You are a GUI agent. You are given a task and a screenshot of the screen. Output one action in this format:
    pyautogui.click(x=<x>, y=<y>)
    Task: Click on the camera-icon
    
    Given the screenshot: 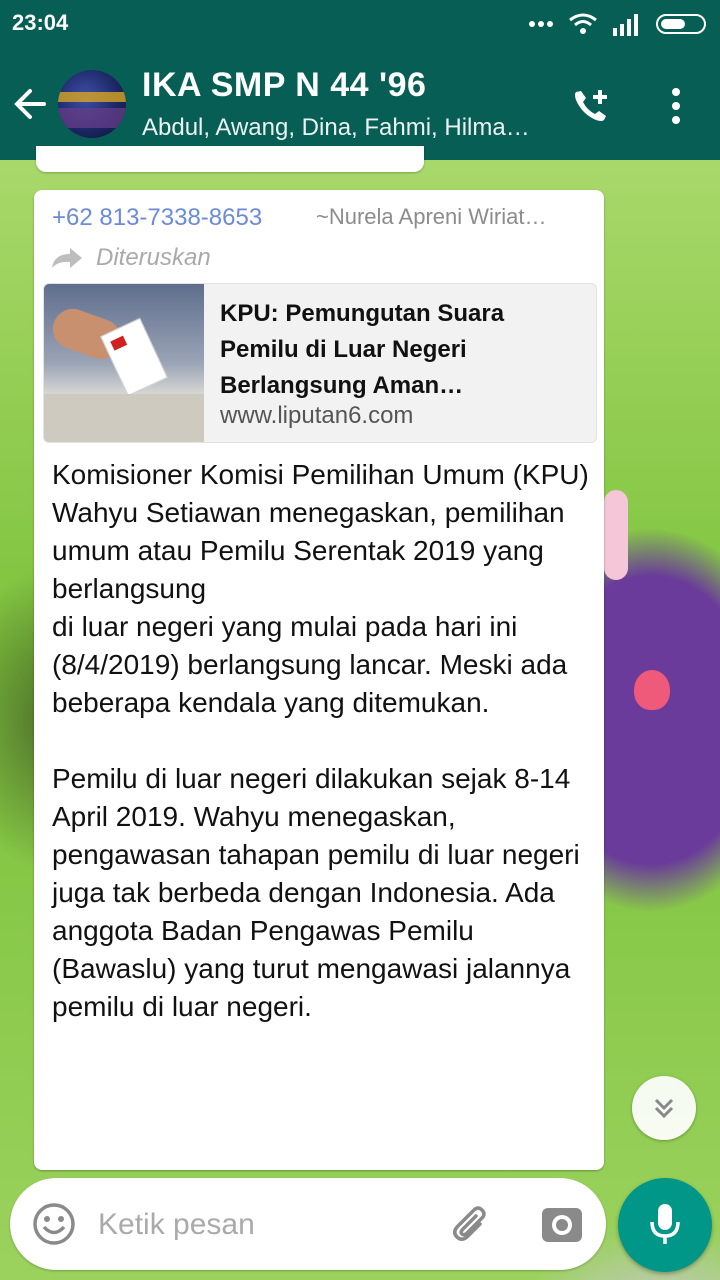 What is the action you would take?
    pyautogui.click(x=562, y=1224)
    